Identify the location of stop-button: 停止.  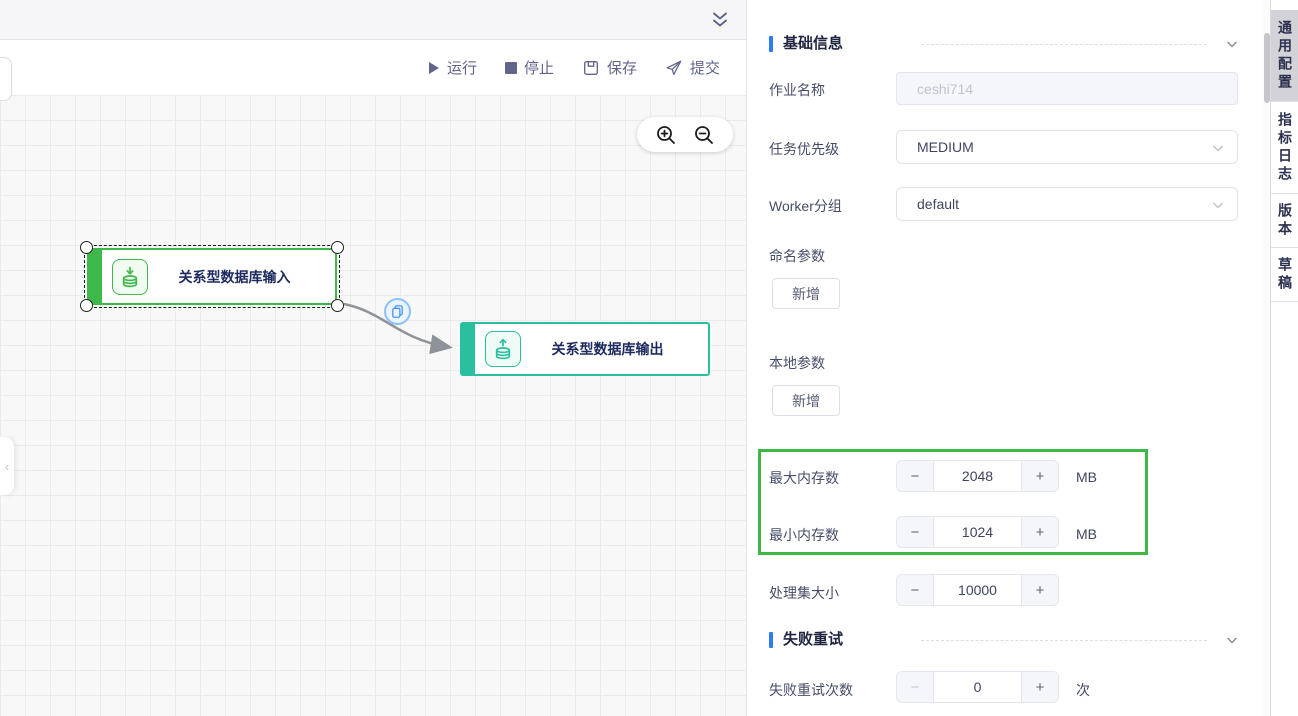
(529, 67).